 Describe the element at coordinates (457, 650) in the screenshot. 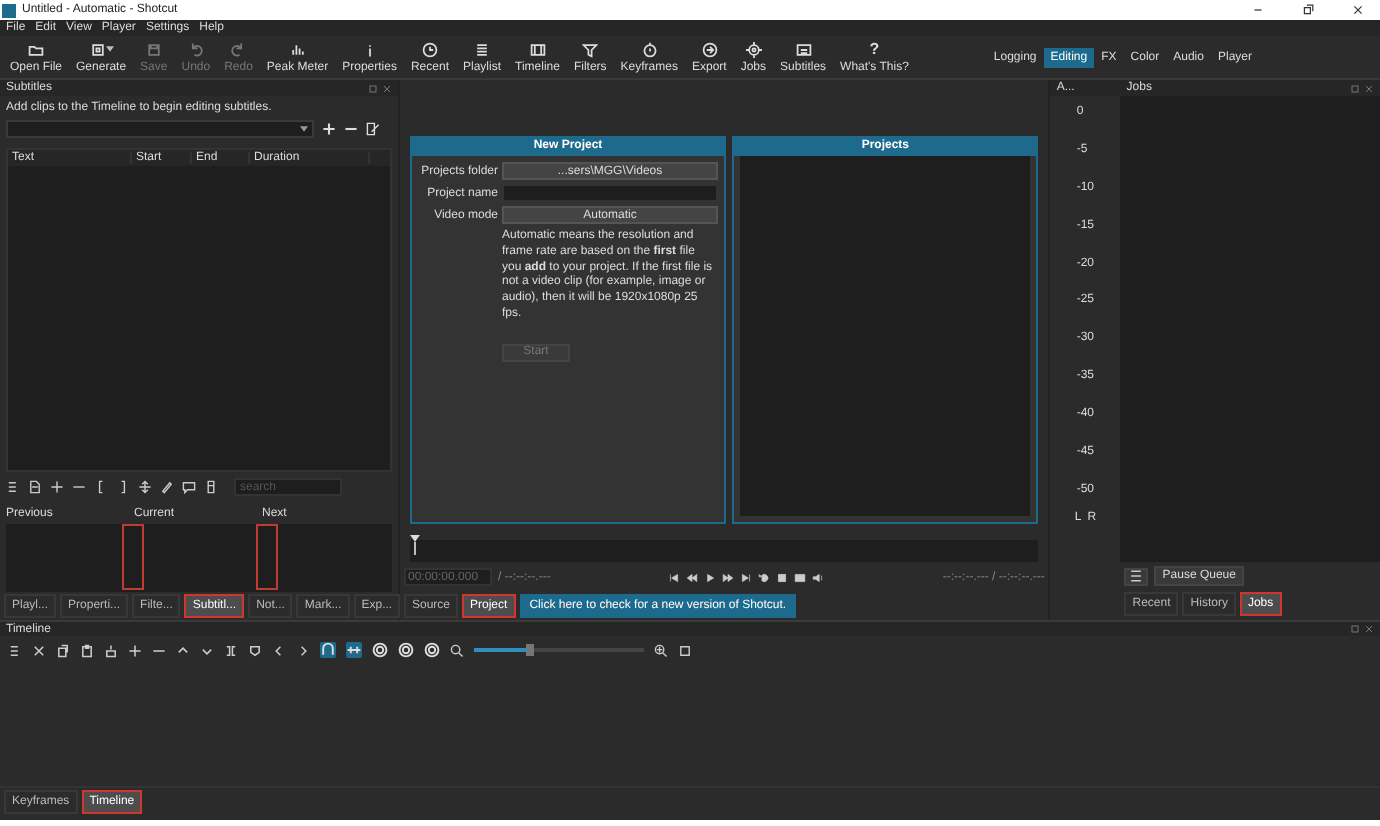

I see `zoom-out-icon` at that location.